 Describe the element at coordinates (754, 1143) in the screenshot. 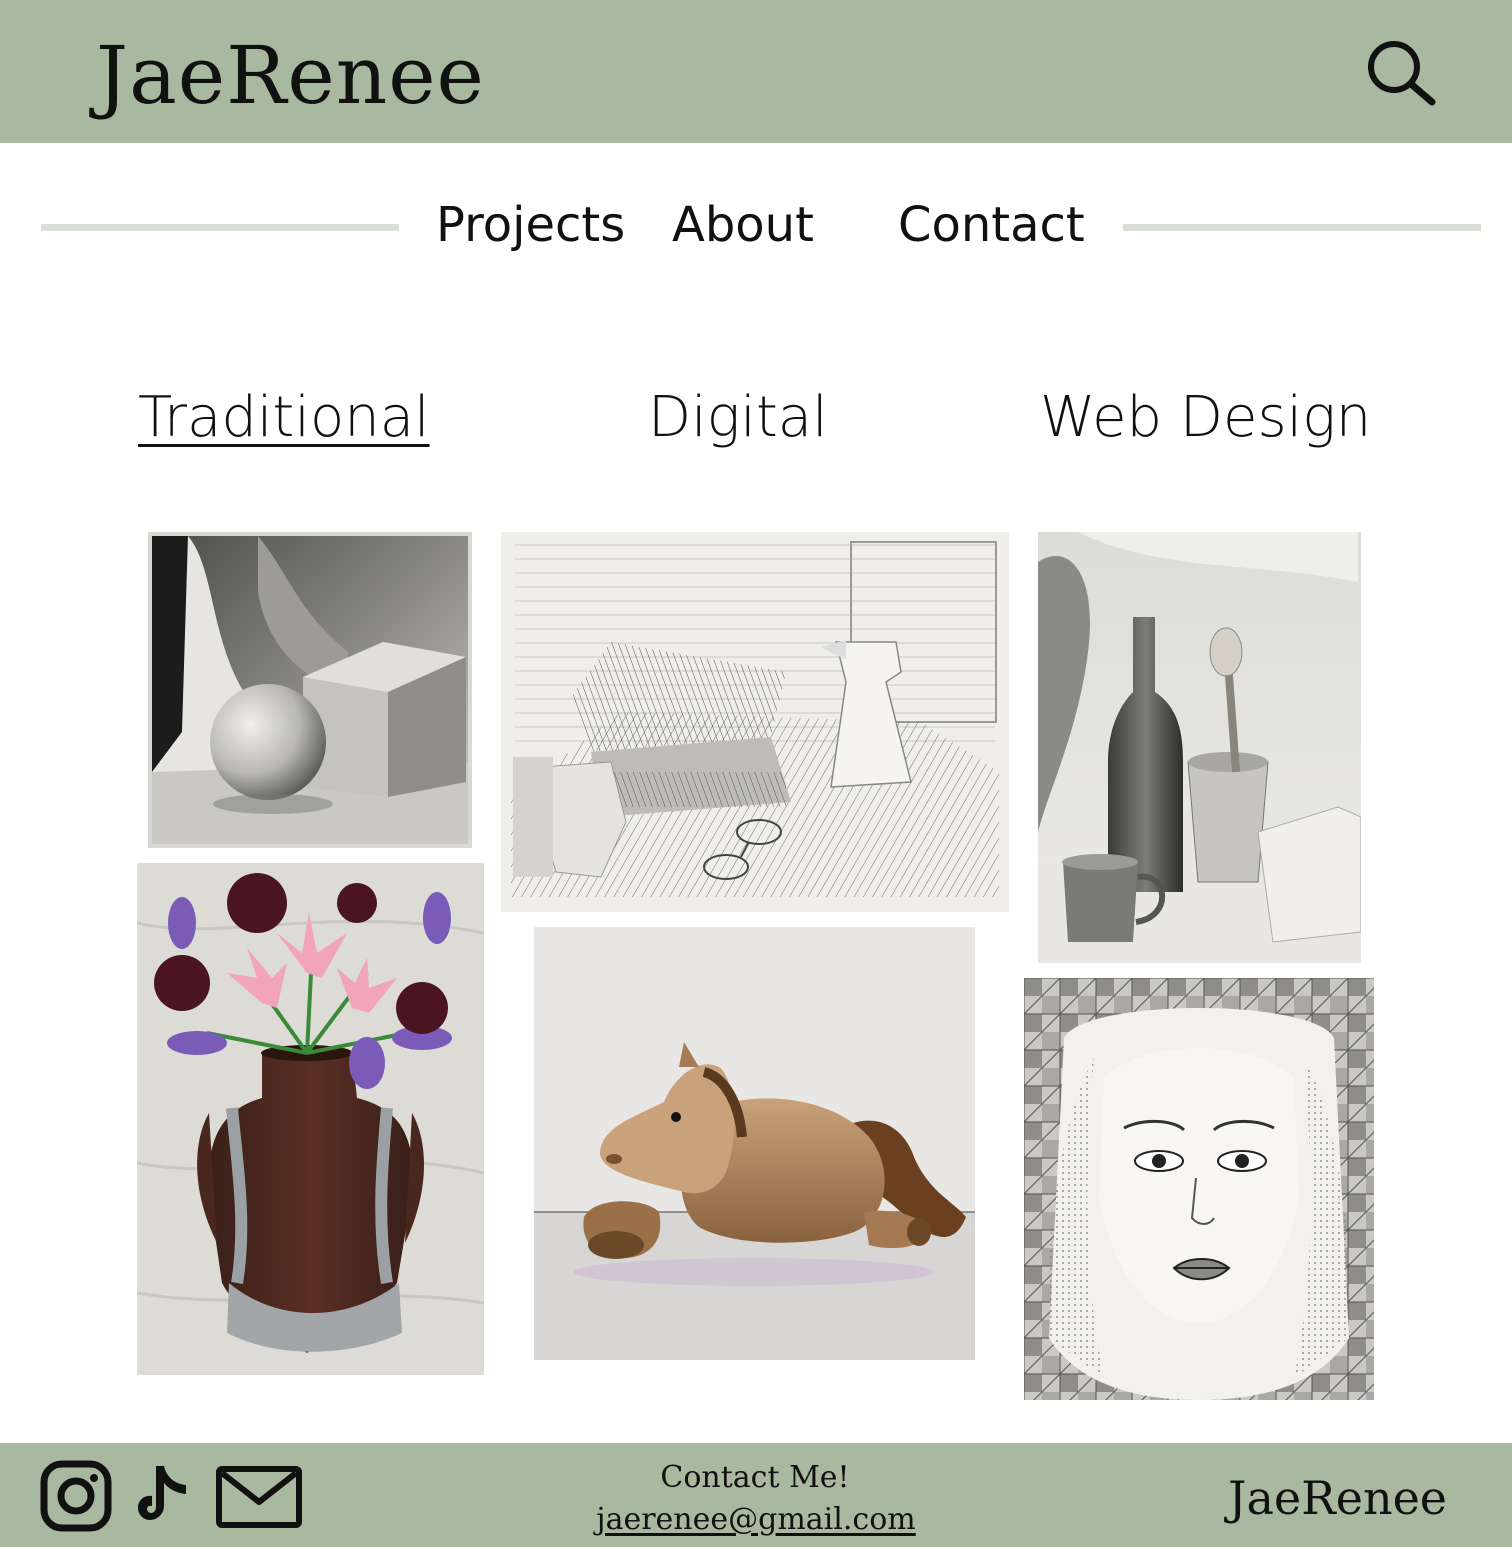

I see `artwork-plush-horse` at that location.